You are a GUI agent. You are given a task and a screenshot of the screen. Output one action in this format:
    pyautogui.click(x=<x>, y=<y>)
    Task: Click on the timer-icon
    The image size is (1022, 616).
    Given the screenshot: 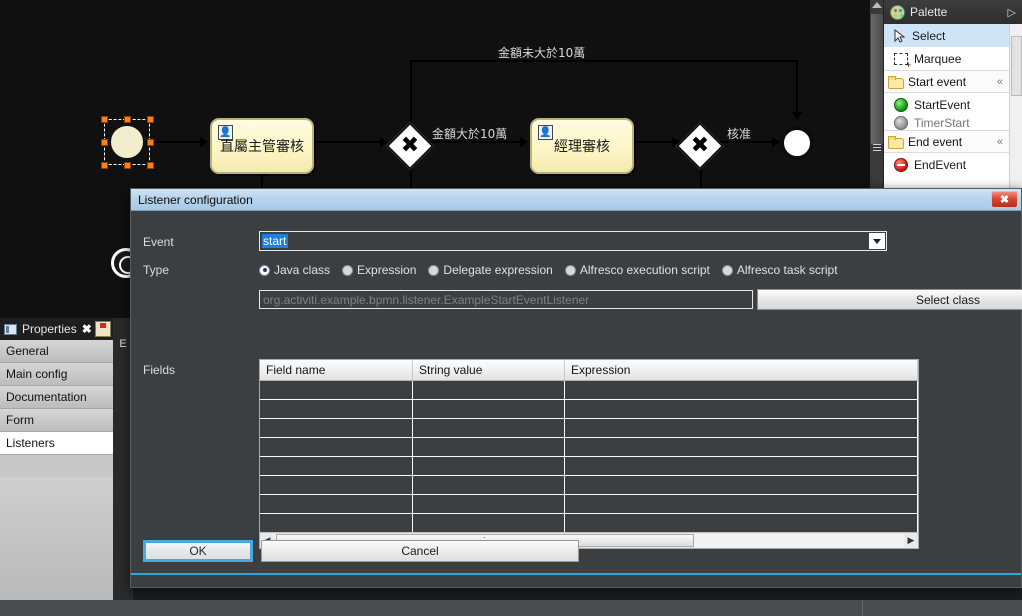 What is the action you would take?
    pyautogui.click(x=901, y=123)
    